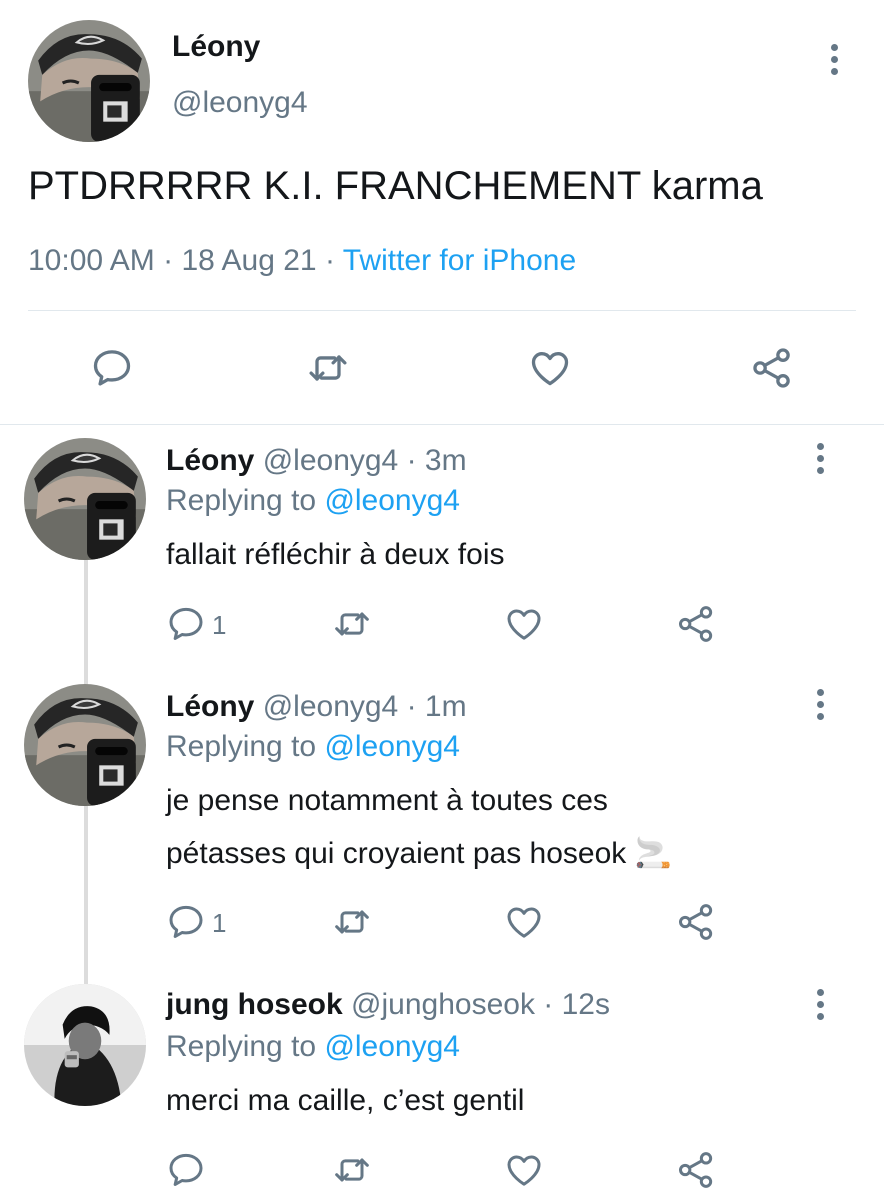 This screenshot has width=884, height=1200. Describe the element at coordinates (576, 1004) in the screenshot. I see `reply-age: · 12s` at that location.